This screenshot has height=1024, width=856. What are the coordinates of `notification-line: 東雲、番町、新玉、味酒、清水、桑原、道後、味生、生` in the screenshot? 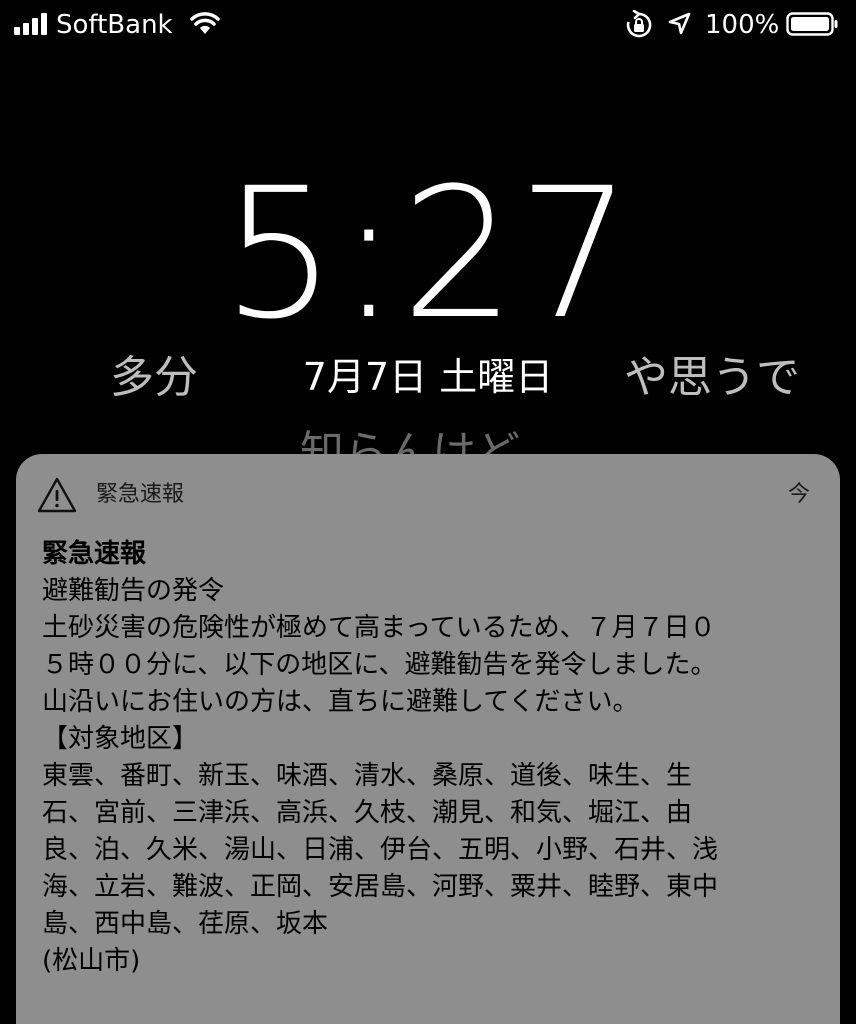 It's located at (367, 776).